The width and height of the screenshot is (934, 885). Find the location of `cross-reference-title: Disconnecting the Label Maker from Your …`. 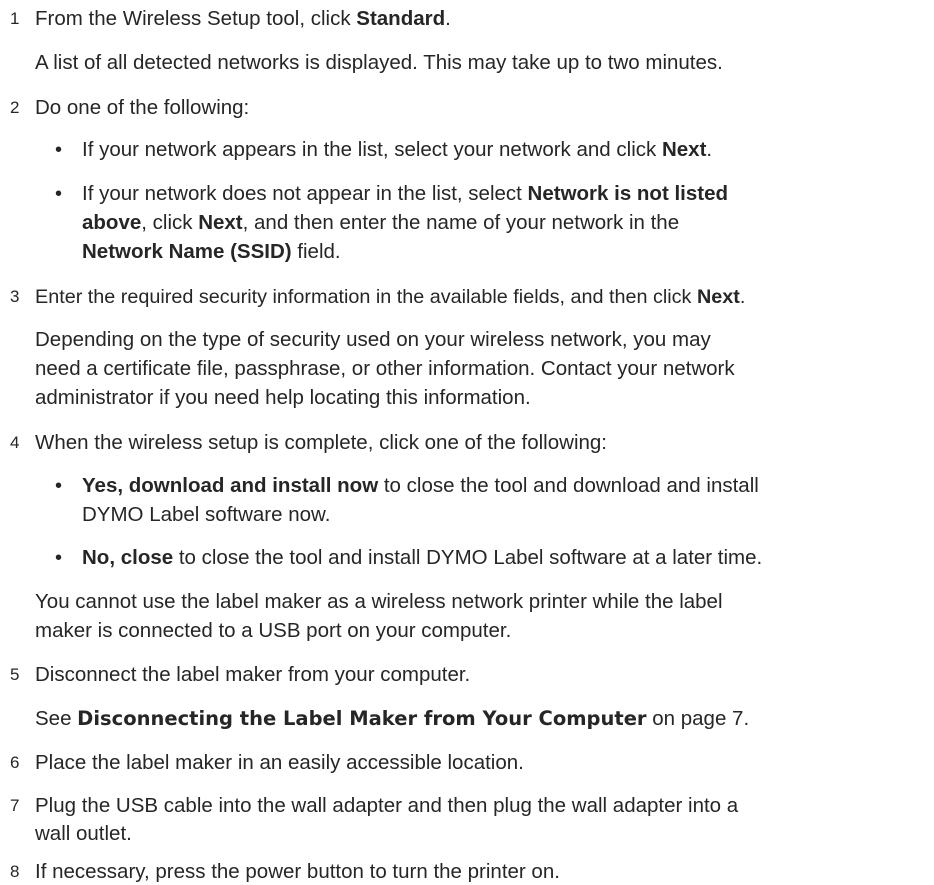

cross-reference-title: Disconnecting the Label Maker from Your … is located at coordinates (362, 718).